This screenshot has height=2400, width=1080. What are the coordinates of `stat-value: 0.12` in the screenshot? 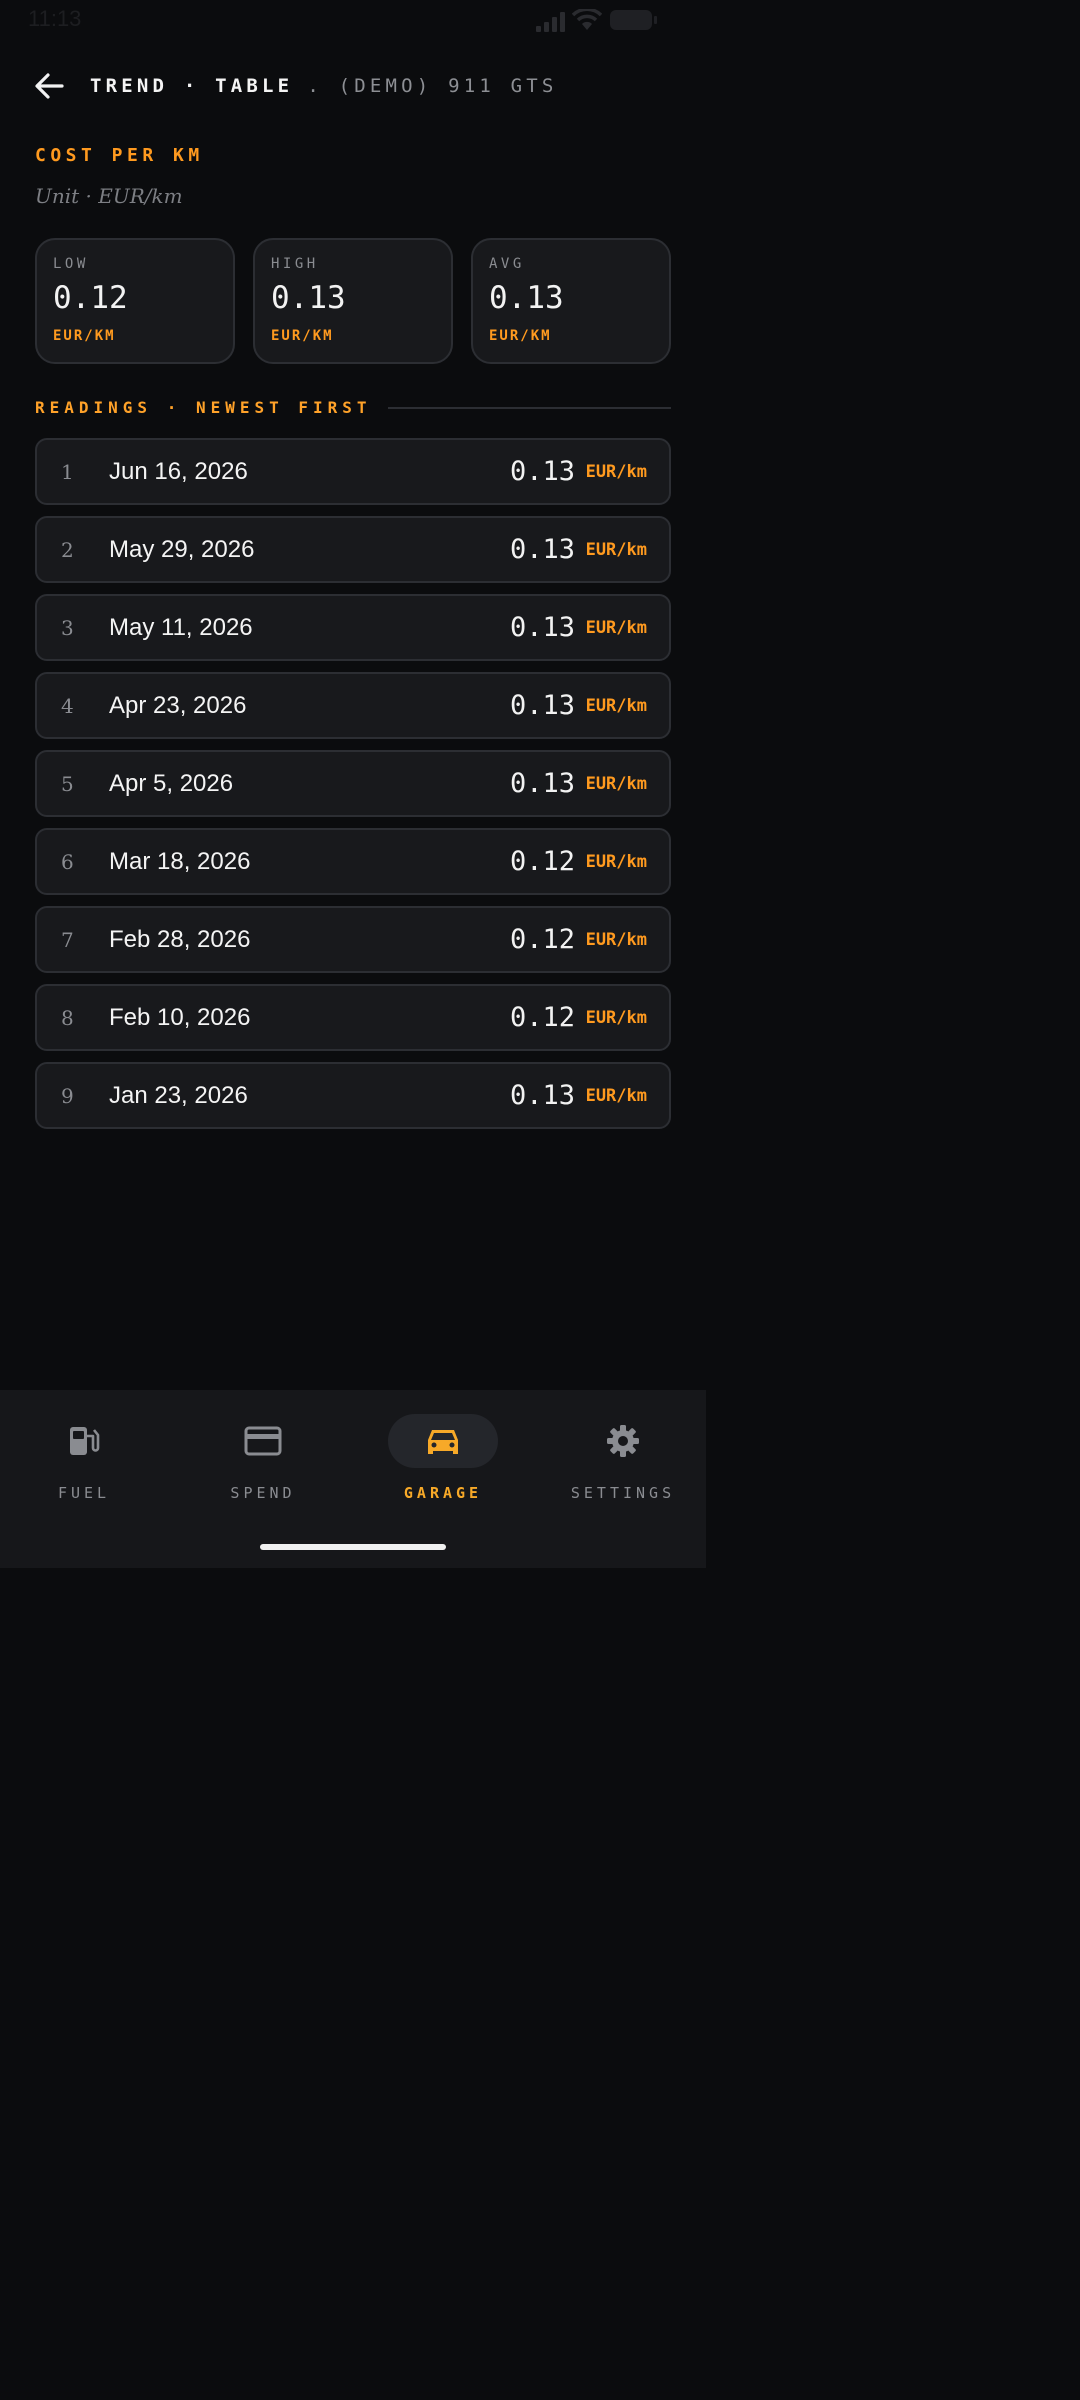 It's located at (90, 298).